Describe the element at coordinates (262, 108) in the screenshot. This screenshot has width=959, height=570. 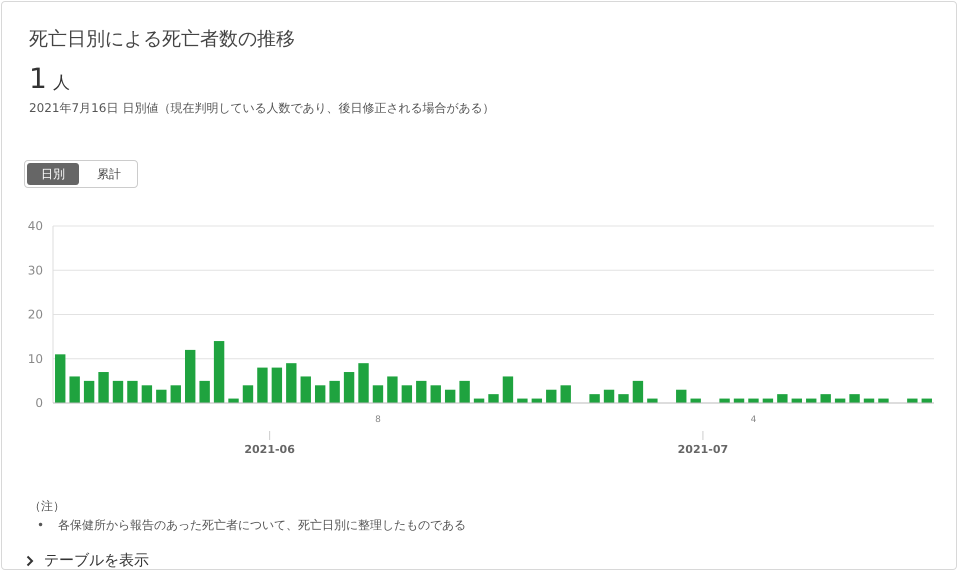
I see `caption: 2021年7月16日 日別値（現在判明している人数であり、後日修正される場合がある）` at that location.